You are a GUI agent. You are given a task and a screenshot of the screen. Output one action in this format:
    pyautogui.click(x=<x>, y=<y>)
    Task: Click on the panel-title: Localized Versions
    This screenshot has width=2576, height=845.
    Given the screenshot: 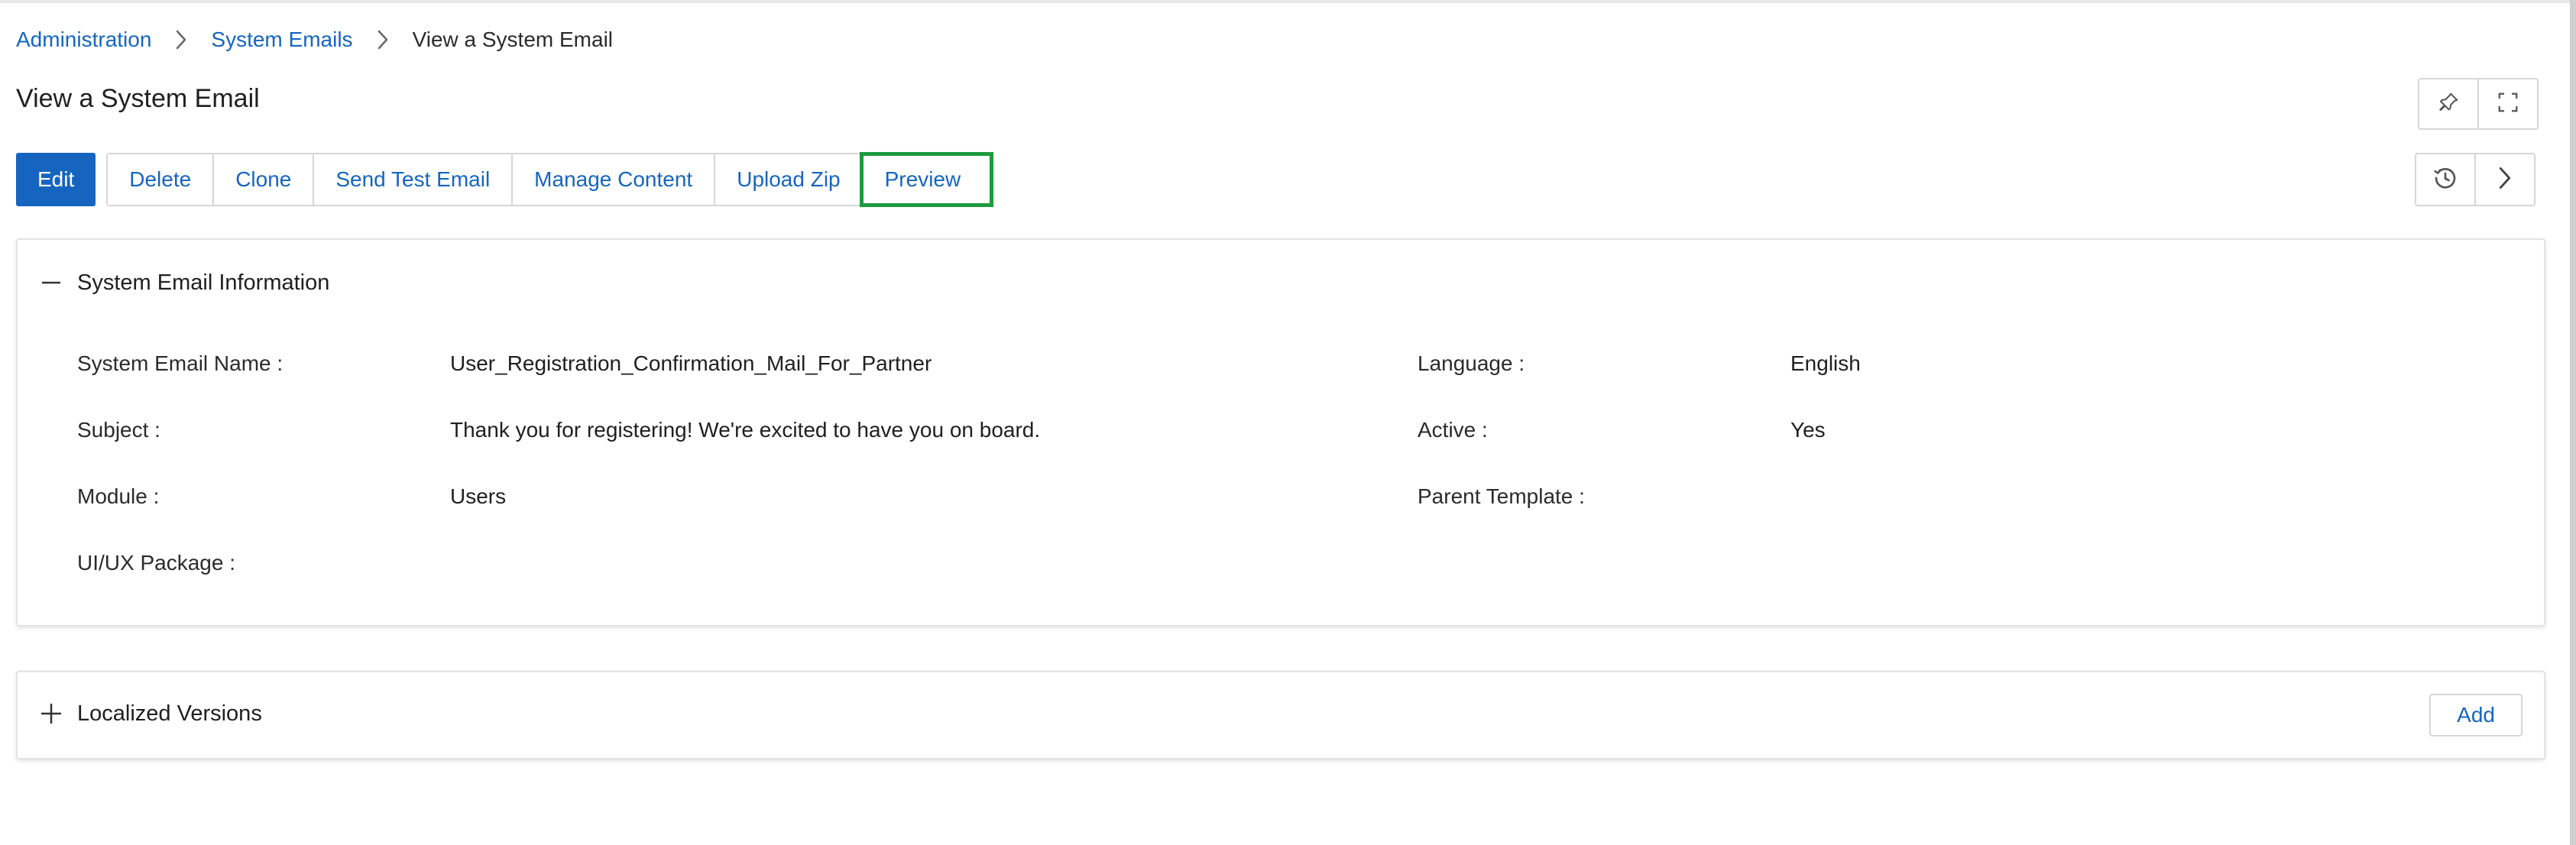 What is the action you would take?
    pyautogui.click(x=169, y=713)
    